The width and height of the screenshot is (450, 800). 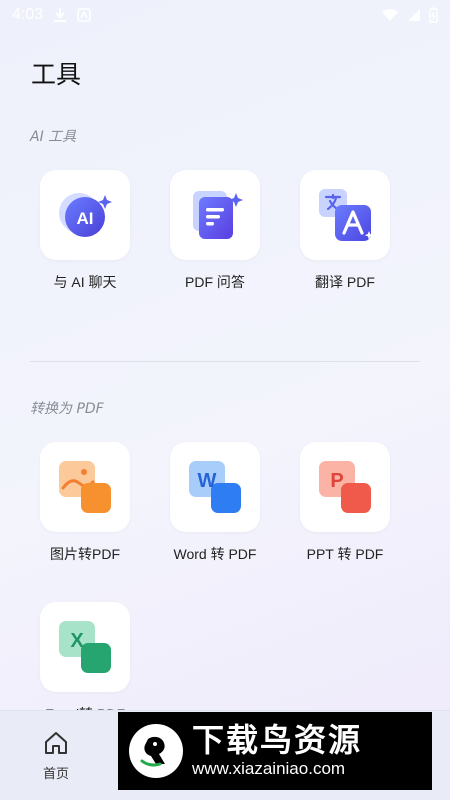 I want to click on tool-translate-pdf: 翻译 PDF, so click(x=345, y=231).